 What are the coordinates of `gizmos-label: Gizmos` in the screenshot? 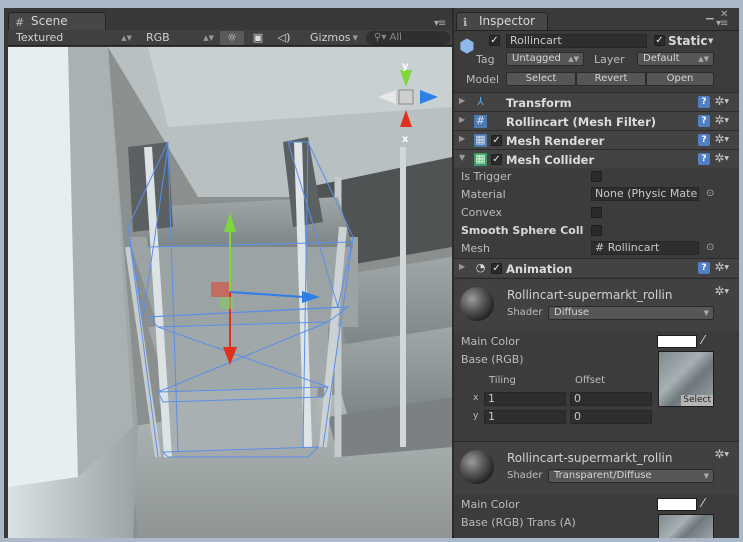 It's located at (330, 37).